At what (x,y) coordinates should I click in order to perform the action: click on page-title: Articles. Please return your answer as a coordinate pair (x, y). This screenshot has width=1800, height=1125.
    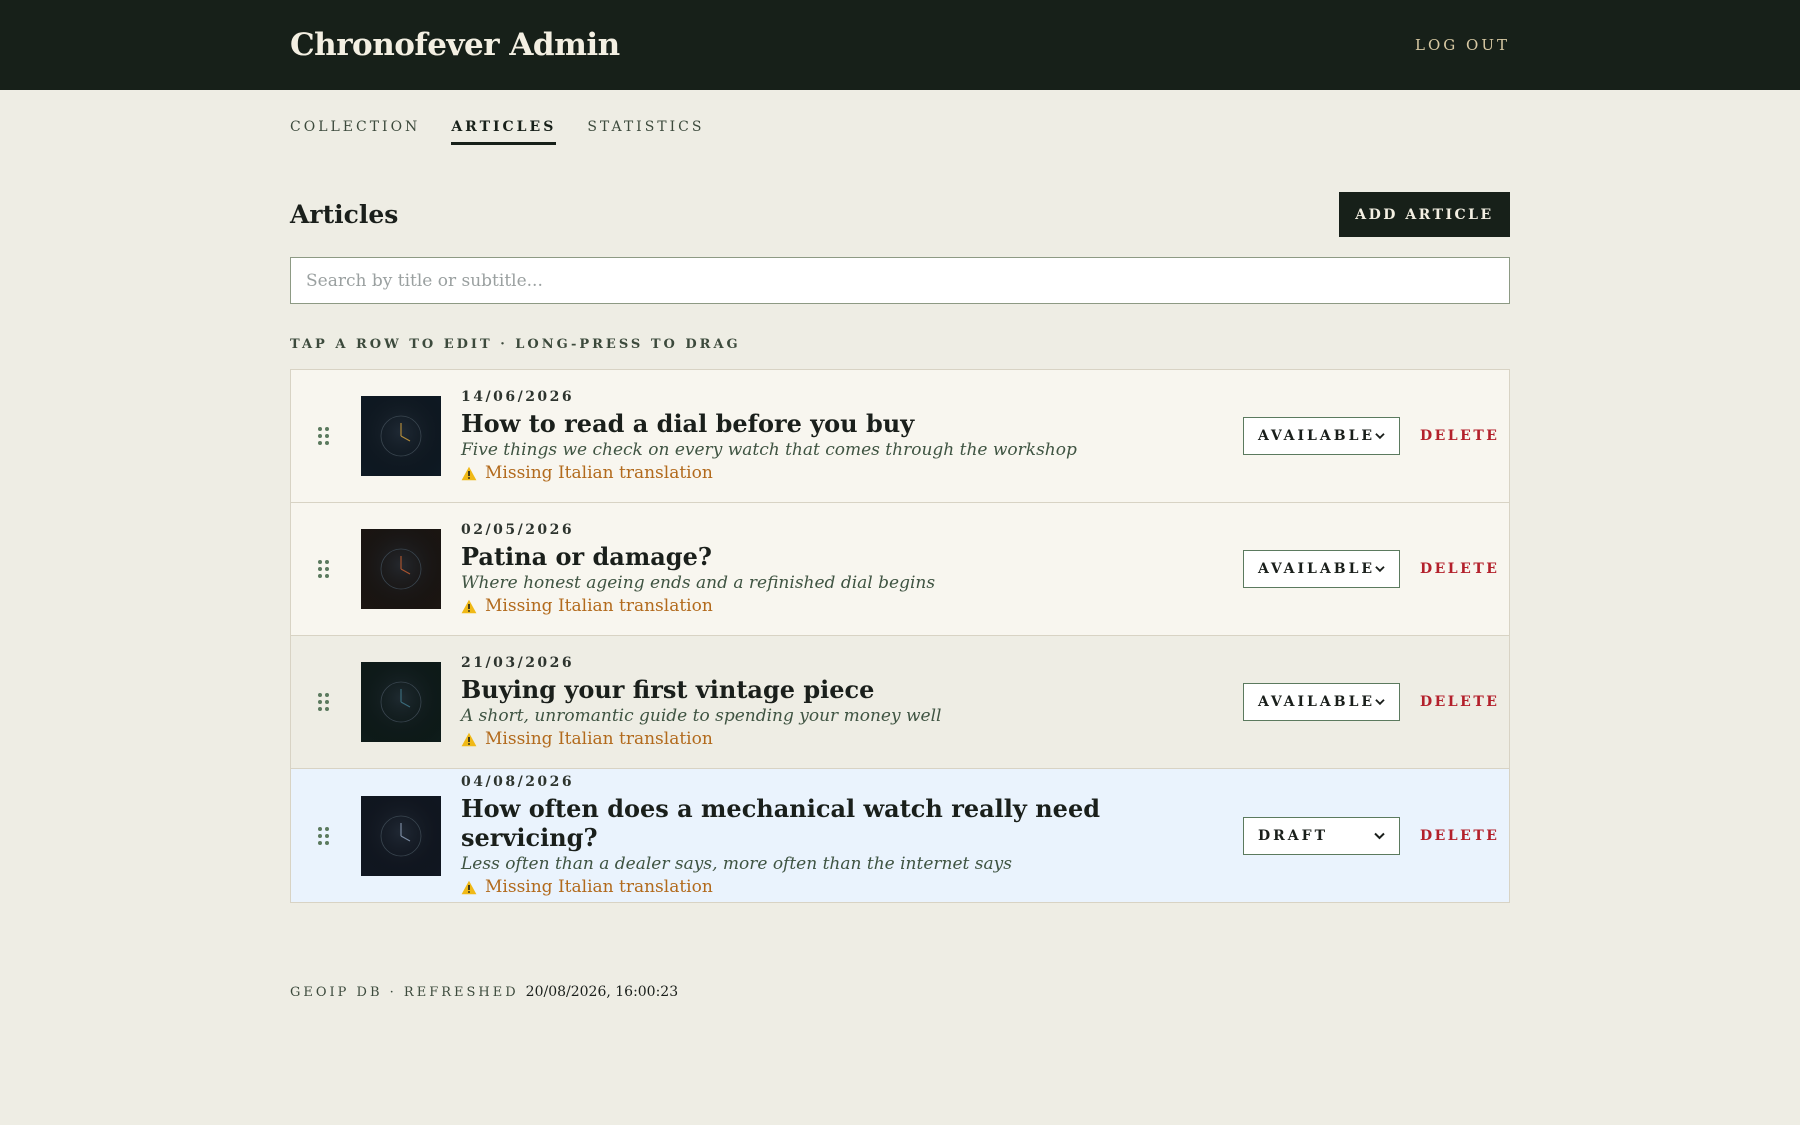
    Looking at the image, I should click on (344, 214).